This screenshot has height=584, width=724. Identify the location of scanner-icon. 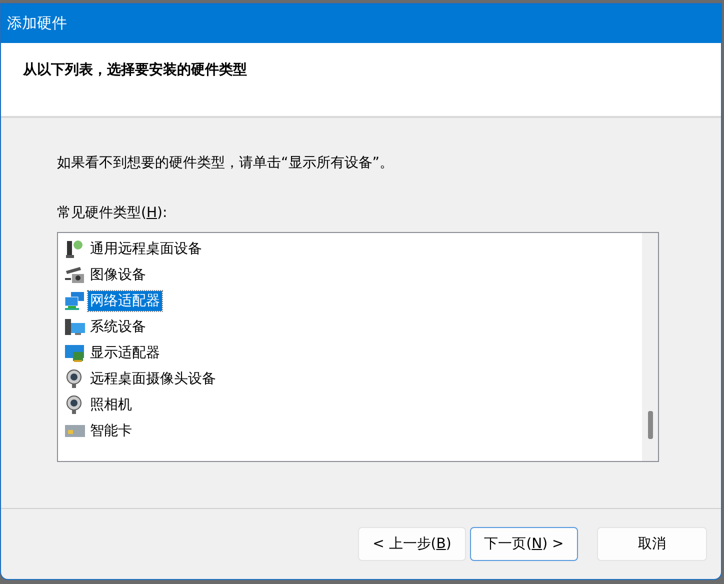
(75, 275).